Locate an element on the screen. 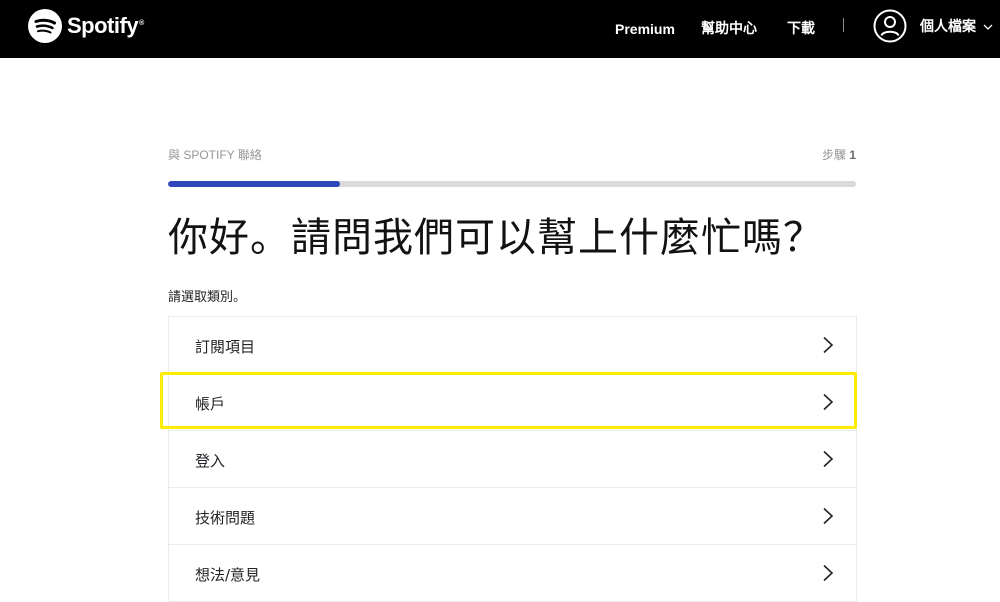 The height and width of the screenshot is (602, 1000). step-indicator: 步驟 1 is located at coordinates (839, 154).